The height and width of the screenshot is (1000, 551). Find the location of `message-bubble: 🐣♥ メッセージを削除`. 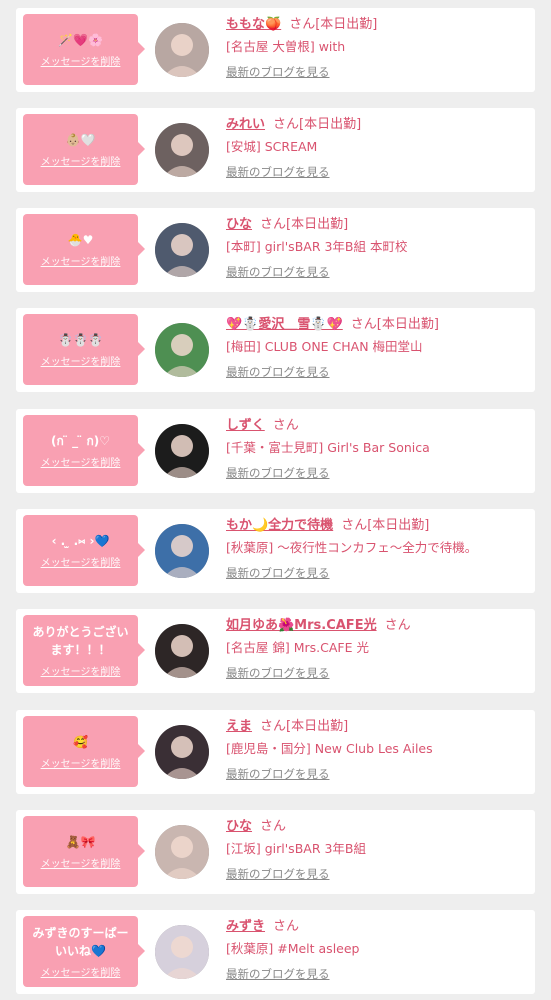

message-bubble: 🐣♥ メッセージを削除 is located at coordinates (84, 249).